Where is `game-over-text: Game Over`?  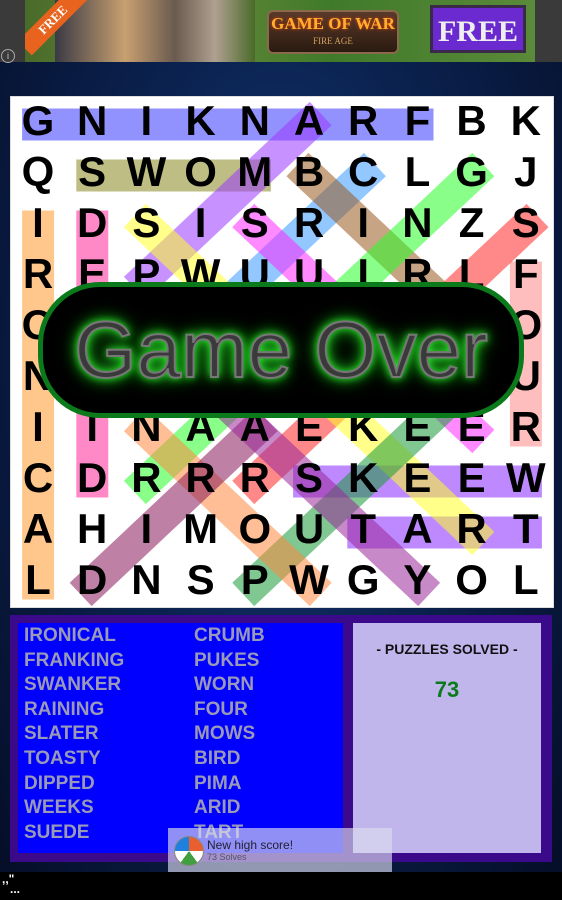 game-over-text: Game Over is located at coordinates (280, 349).